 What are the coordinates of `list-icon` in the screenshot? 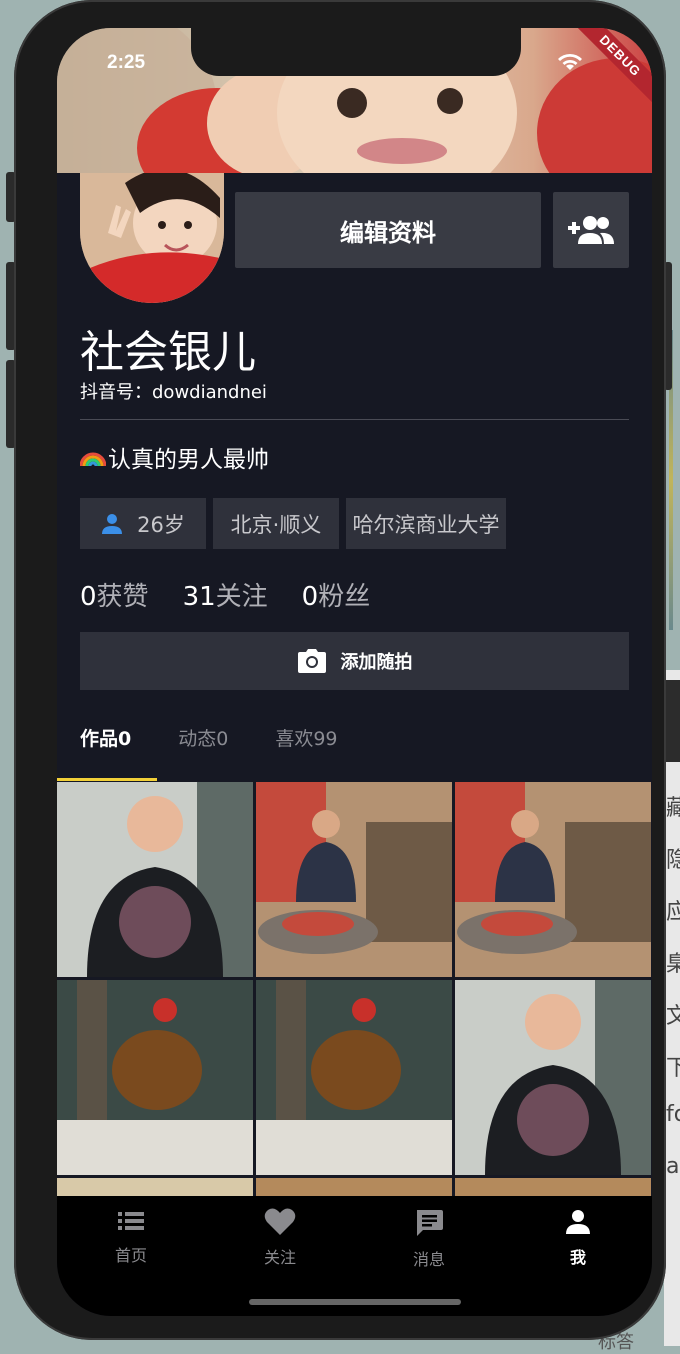 It's located at (131, 1221).